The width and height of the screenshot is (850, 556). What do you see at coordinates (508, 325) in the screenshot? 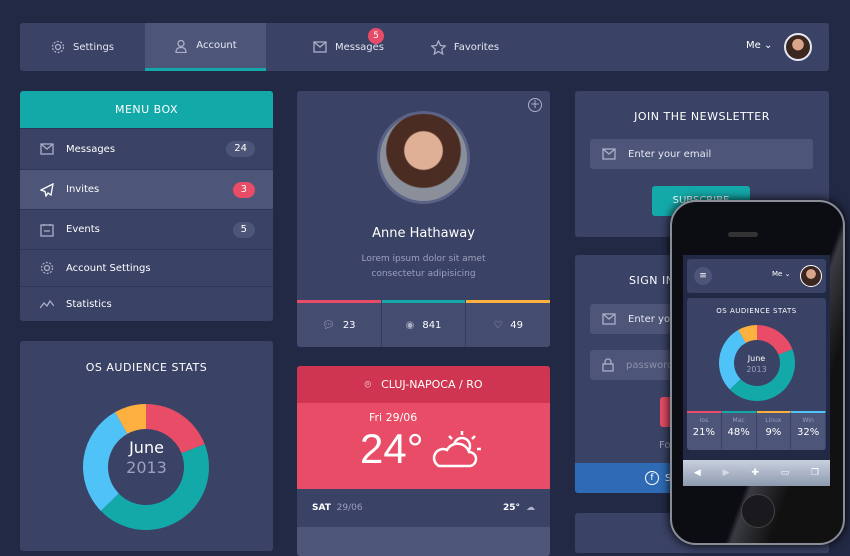
I see `likes-stat: ♡ 49` at bounding box center [508, 325].